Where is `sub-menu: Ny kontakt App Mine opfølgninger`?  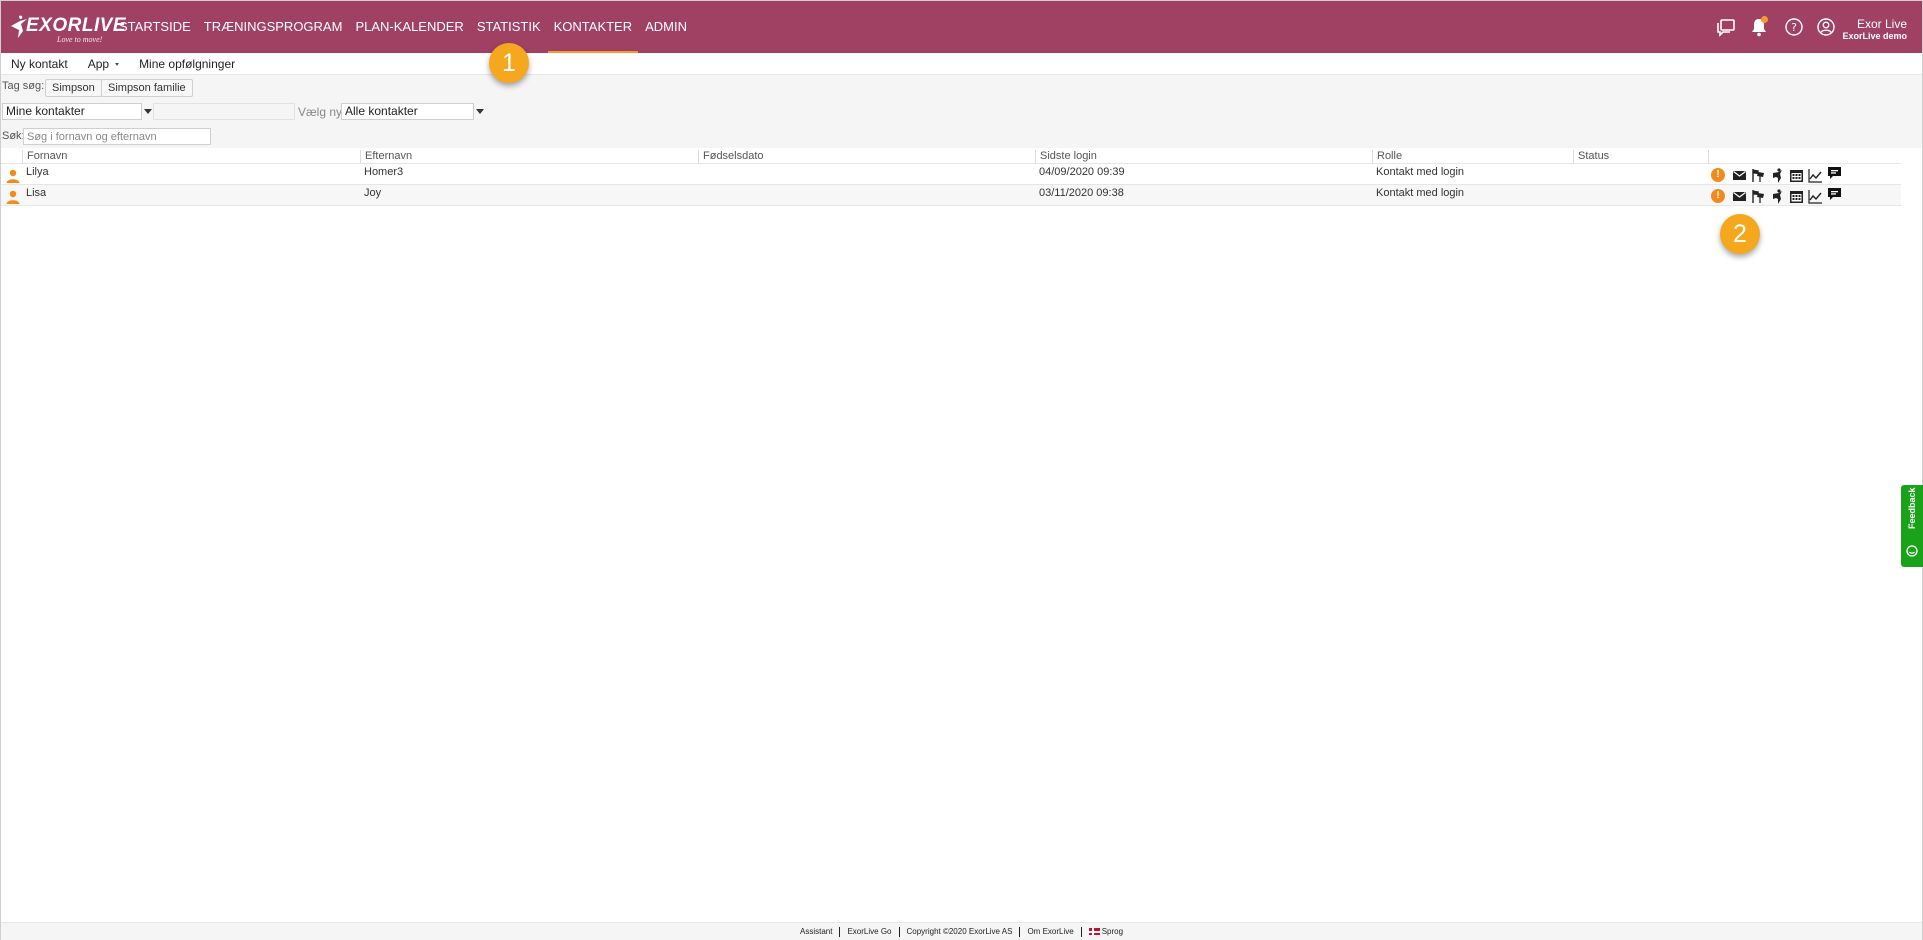 sub-menu: Ny kontakt App Mine opfølgninger is located at coordinates (961, 63).